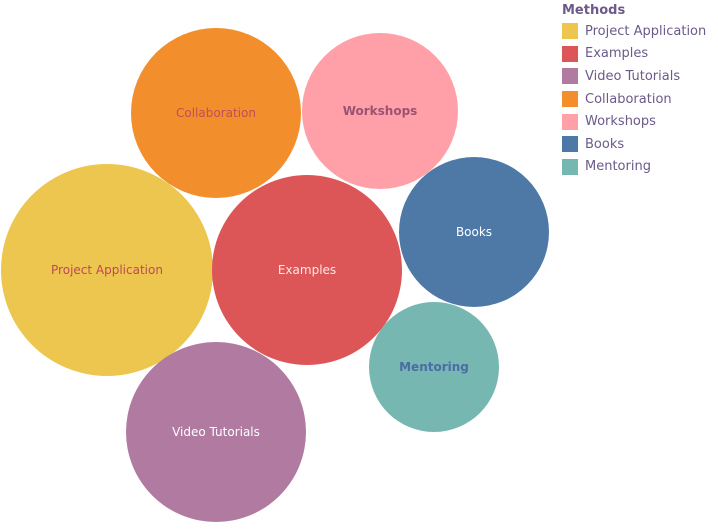  I want to click on legend-label-collaboration: Collaboration, so click(628, 99).